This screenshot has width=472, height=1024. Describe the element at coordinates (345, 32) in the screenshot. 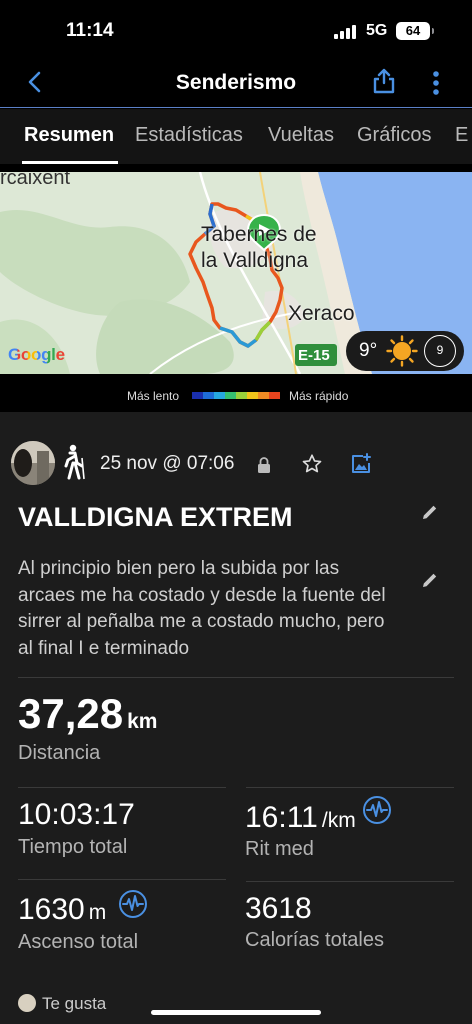

I see `signal-icon` at that location.